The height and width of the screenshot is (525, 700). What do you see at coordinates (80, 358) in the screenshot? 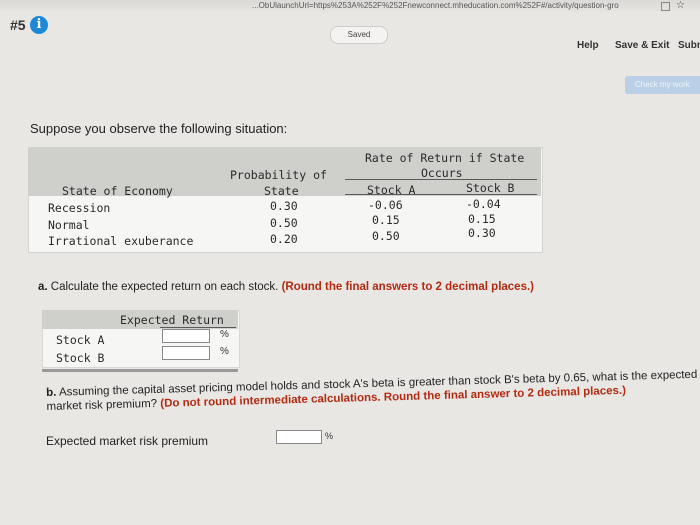
I see `stock-b-label: Stock B` at bounding box center [80, 358].